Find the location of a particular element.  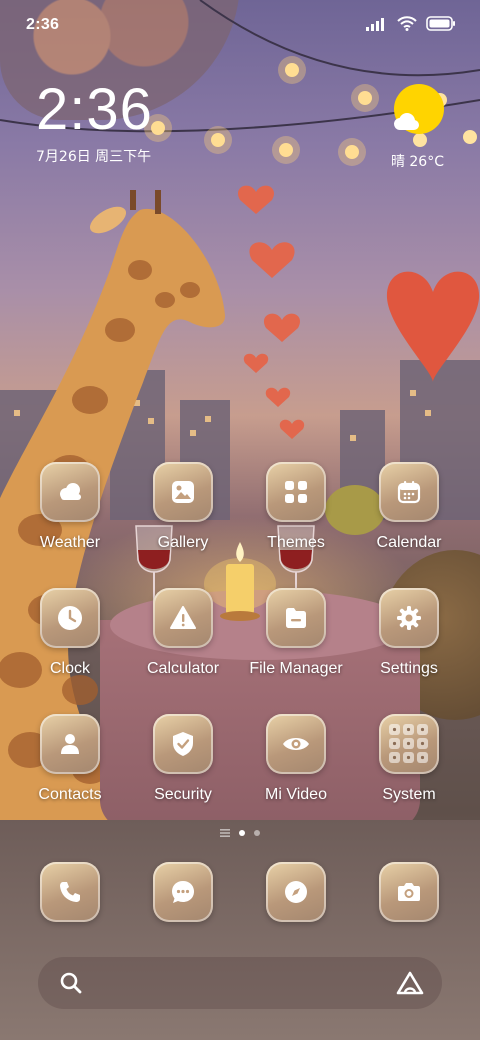

calculator-icon is located at coordinates (183, 618).